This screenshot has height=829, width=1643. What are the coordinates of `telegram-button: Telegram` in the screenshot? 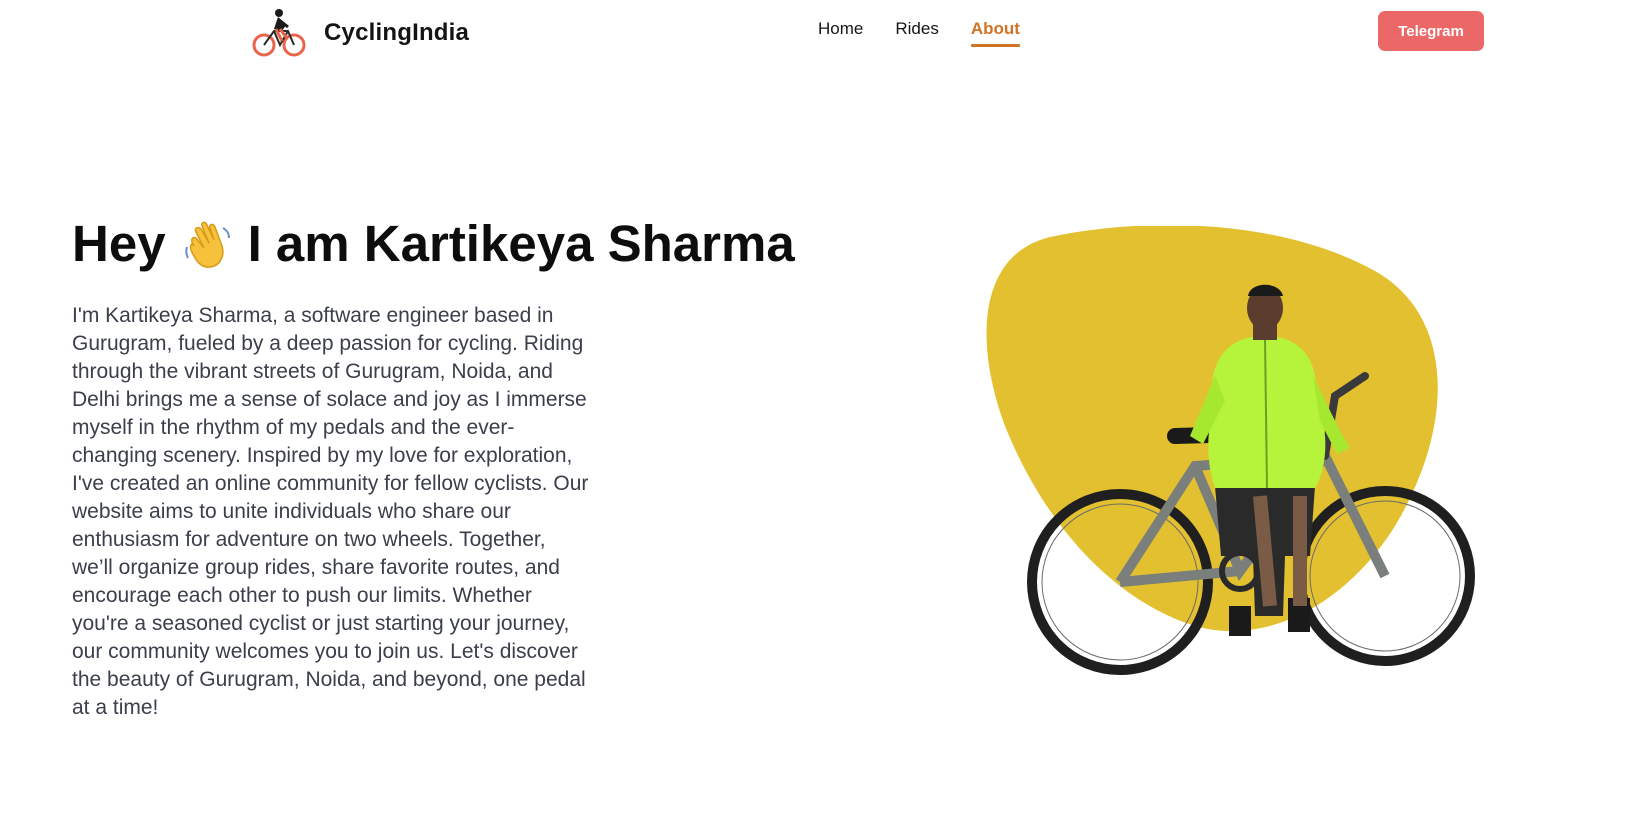 It's located at (1431, 31).